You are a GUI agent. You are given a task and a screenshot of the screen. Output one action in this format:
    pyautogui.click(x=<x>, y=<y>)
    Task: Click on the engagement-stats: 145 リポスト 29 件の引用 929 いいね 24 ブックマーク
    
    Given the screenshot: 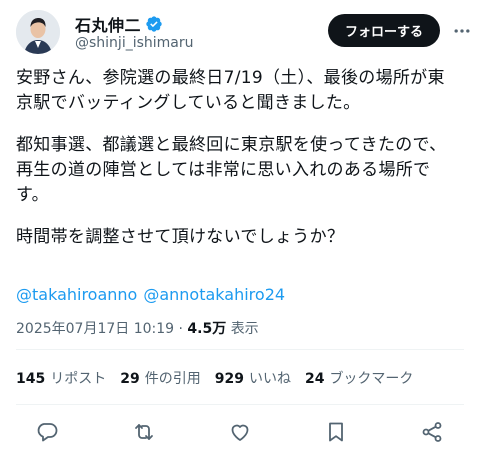 What is the action you would take?
    pyautogui.click(x=221, y=378)
    